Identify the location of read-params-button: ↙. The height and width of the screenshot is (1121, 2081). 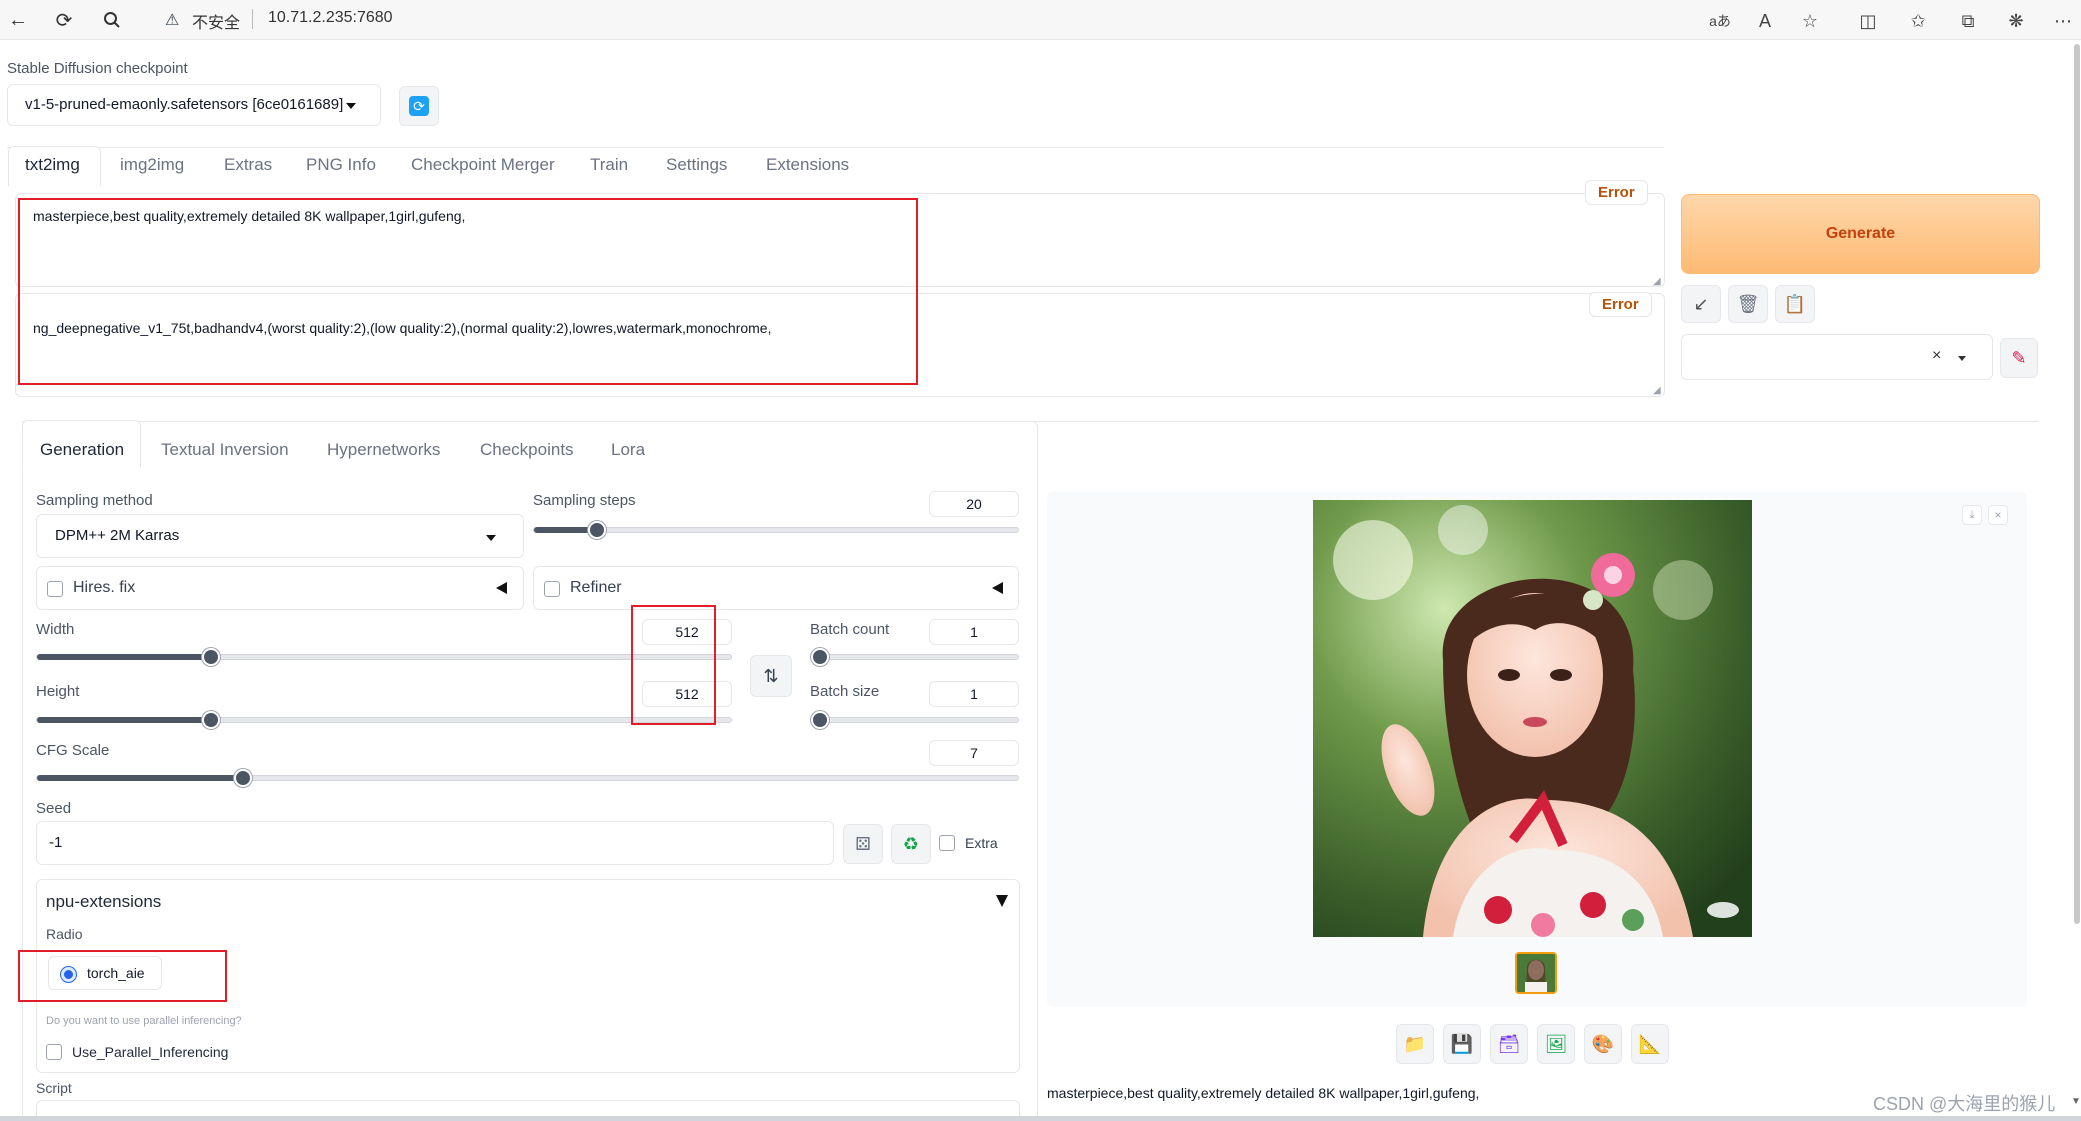
(1701, 304).